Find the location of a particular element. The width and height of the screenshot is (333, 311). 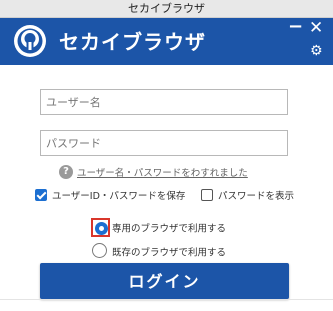

existing-browser-option: 既存のブラウザで利用する is located at coordinates (158, 251).